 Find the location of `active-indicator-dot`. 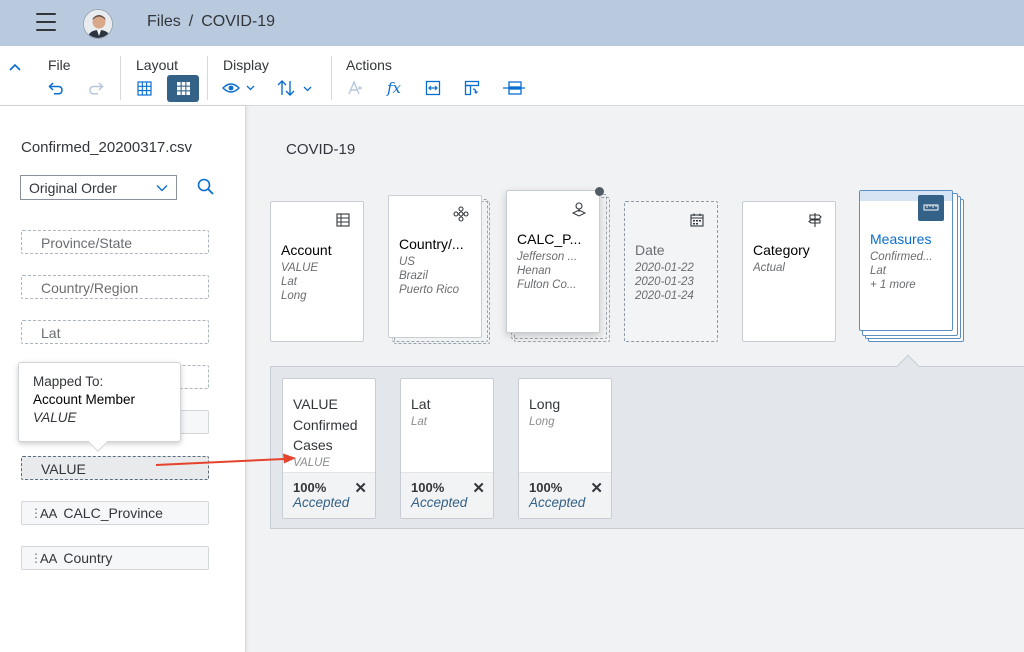

active-indicator-dot is located at coordinates (599, 191).